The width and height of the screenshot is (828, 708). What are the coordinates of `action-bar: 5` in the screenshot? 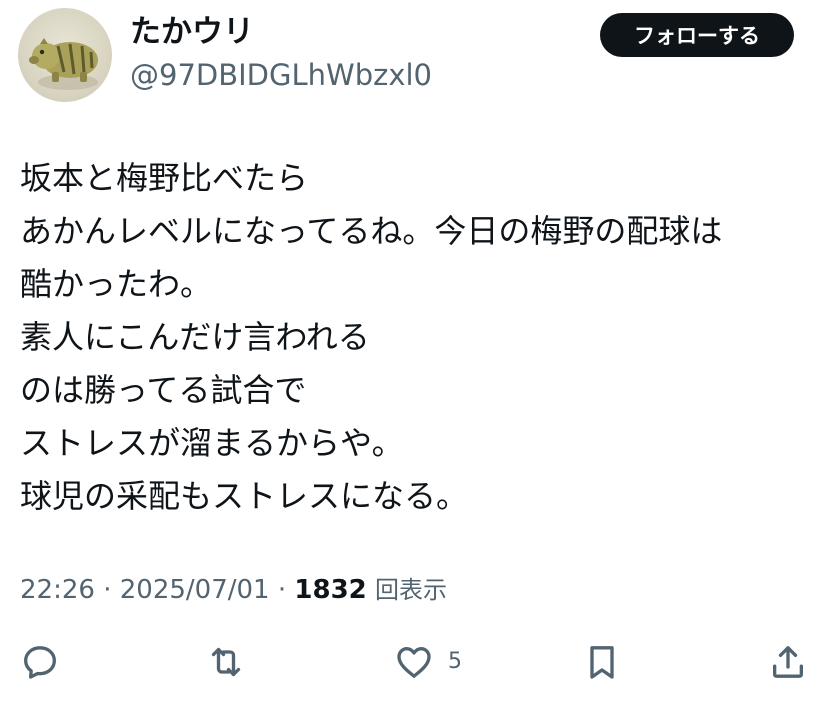 It's located at (414, 662).